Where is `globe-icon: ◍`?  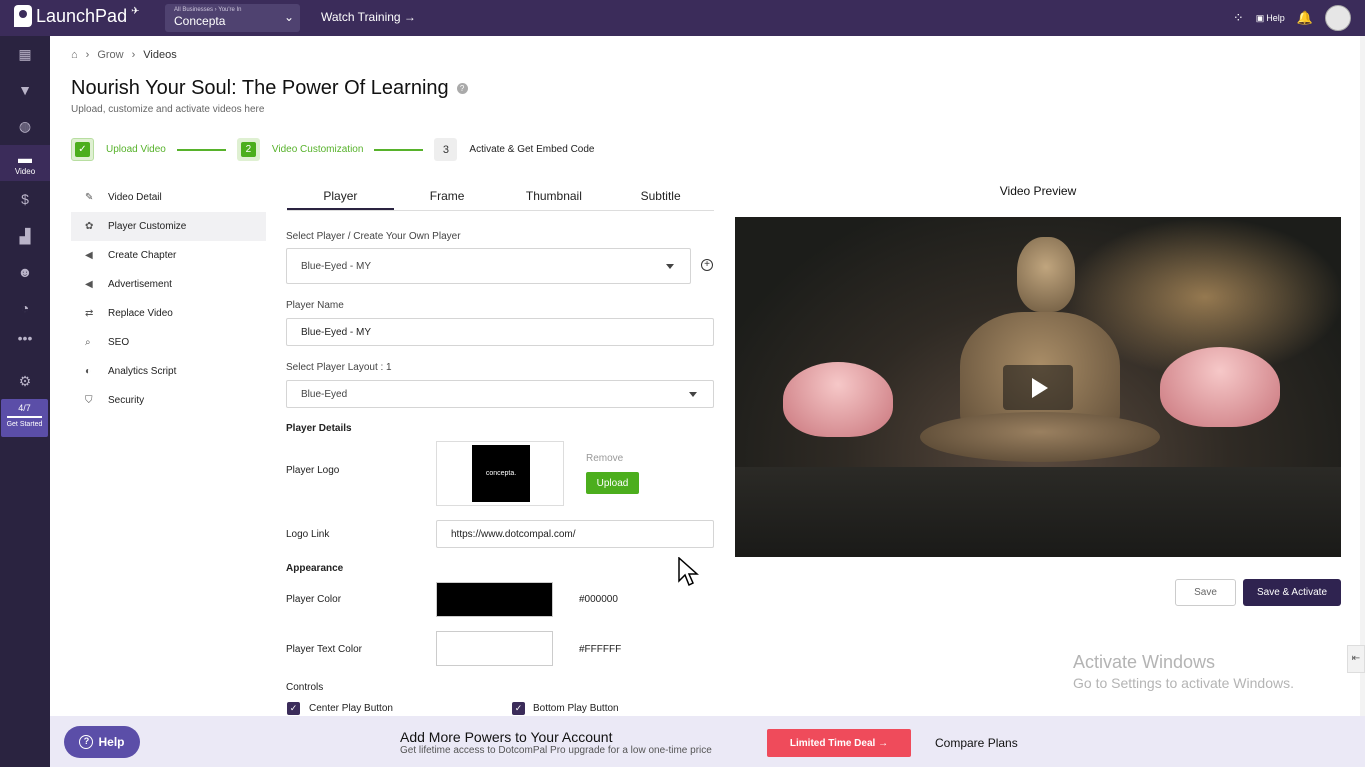
globe-icon: ◍ is located at coordinates (25, 126).